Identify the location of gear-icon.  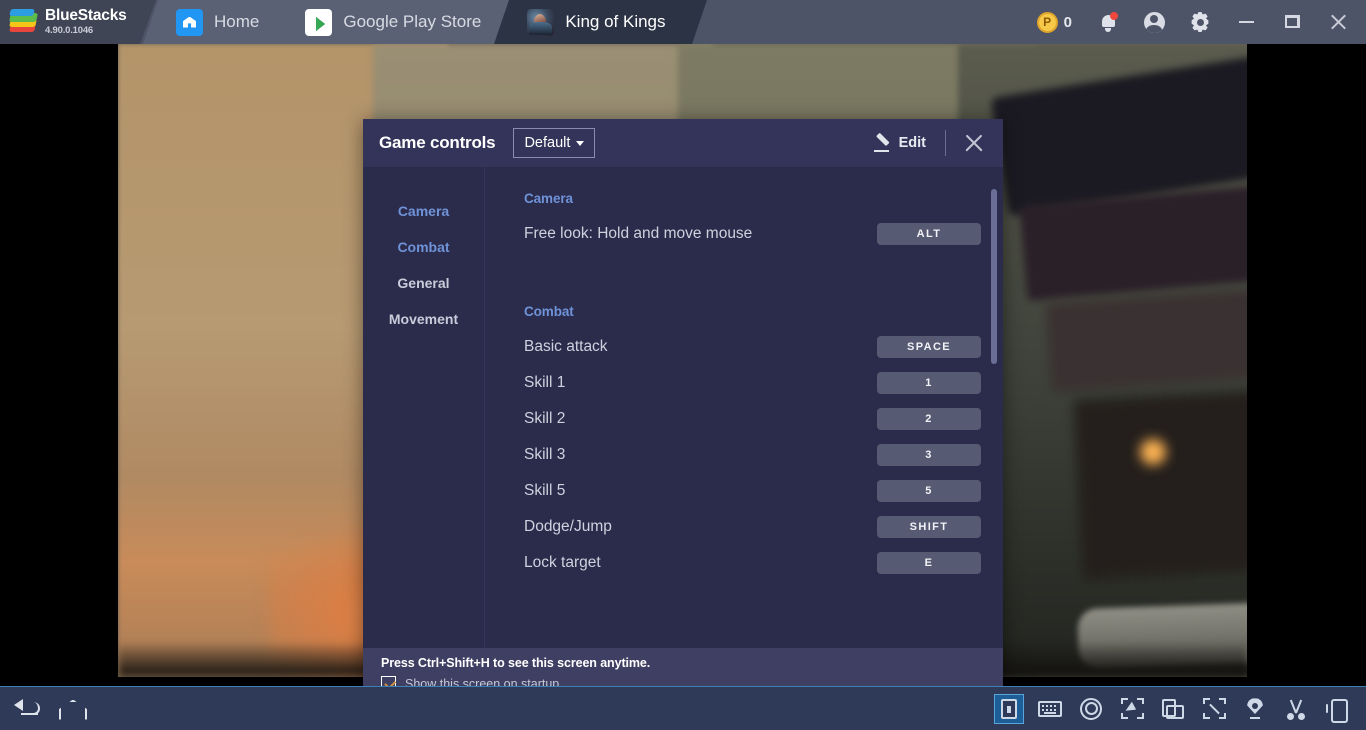
(1200, 22).